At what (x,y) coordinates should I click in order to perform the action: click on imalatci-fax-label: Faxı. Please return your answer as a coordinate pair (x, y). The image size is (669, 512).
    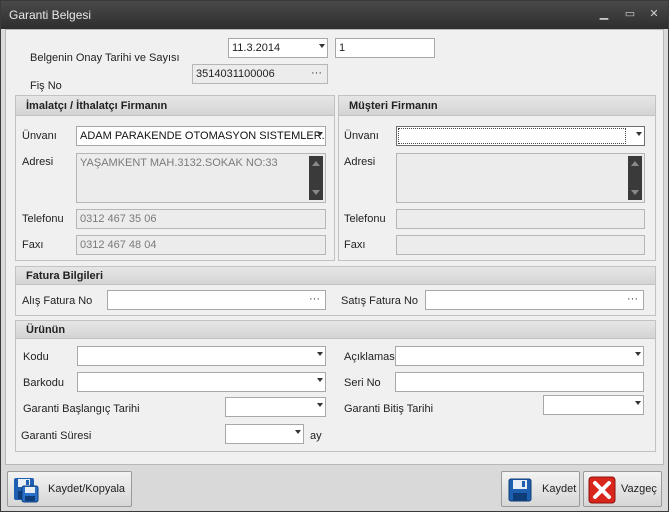
    Looking at the image, I should click on (33, 245).